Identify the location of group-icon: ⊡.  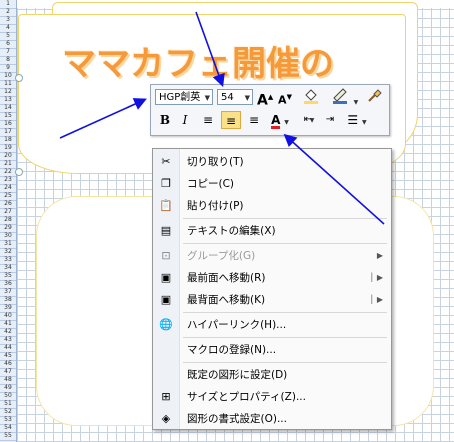
(166, 255).